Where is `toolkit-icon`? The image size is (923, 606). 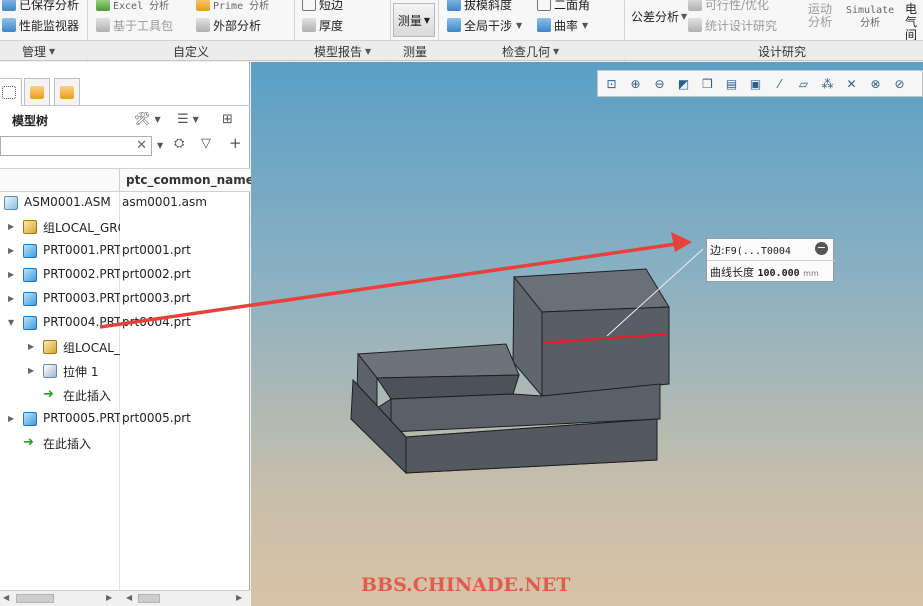 toolkit-icon is located at coordinates (103, 25).